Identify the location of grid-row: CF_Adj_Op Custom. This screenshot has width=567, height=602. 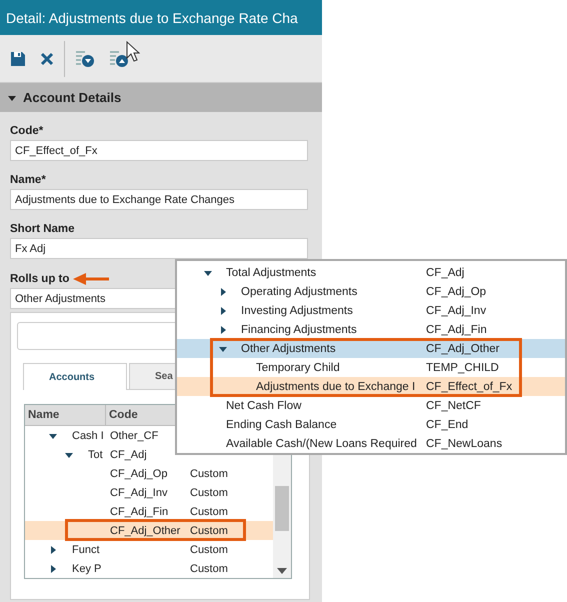
(149, 473).